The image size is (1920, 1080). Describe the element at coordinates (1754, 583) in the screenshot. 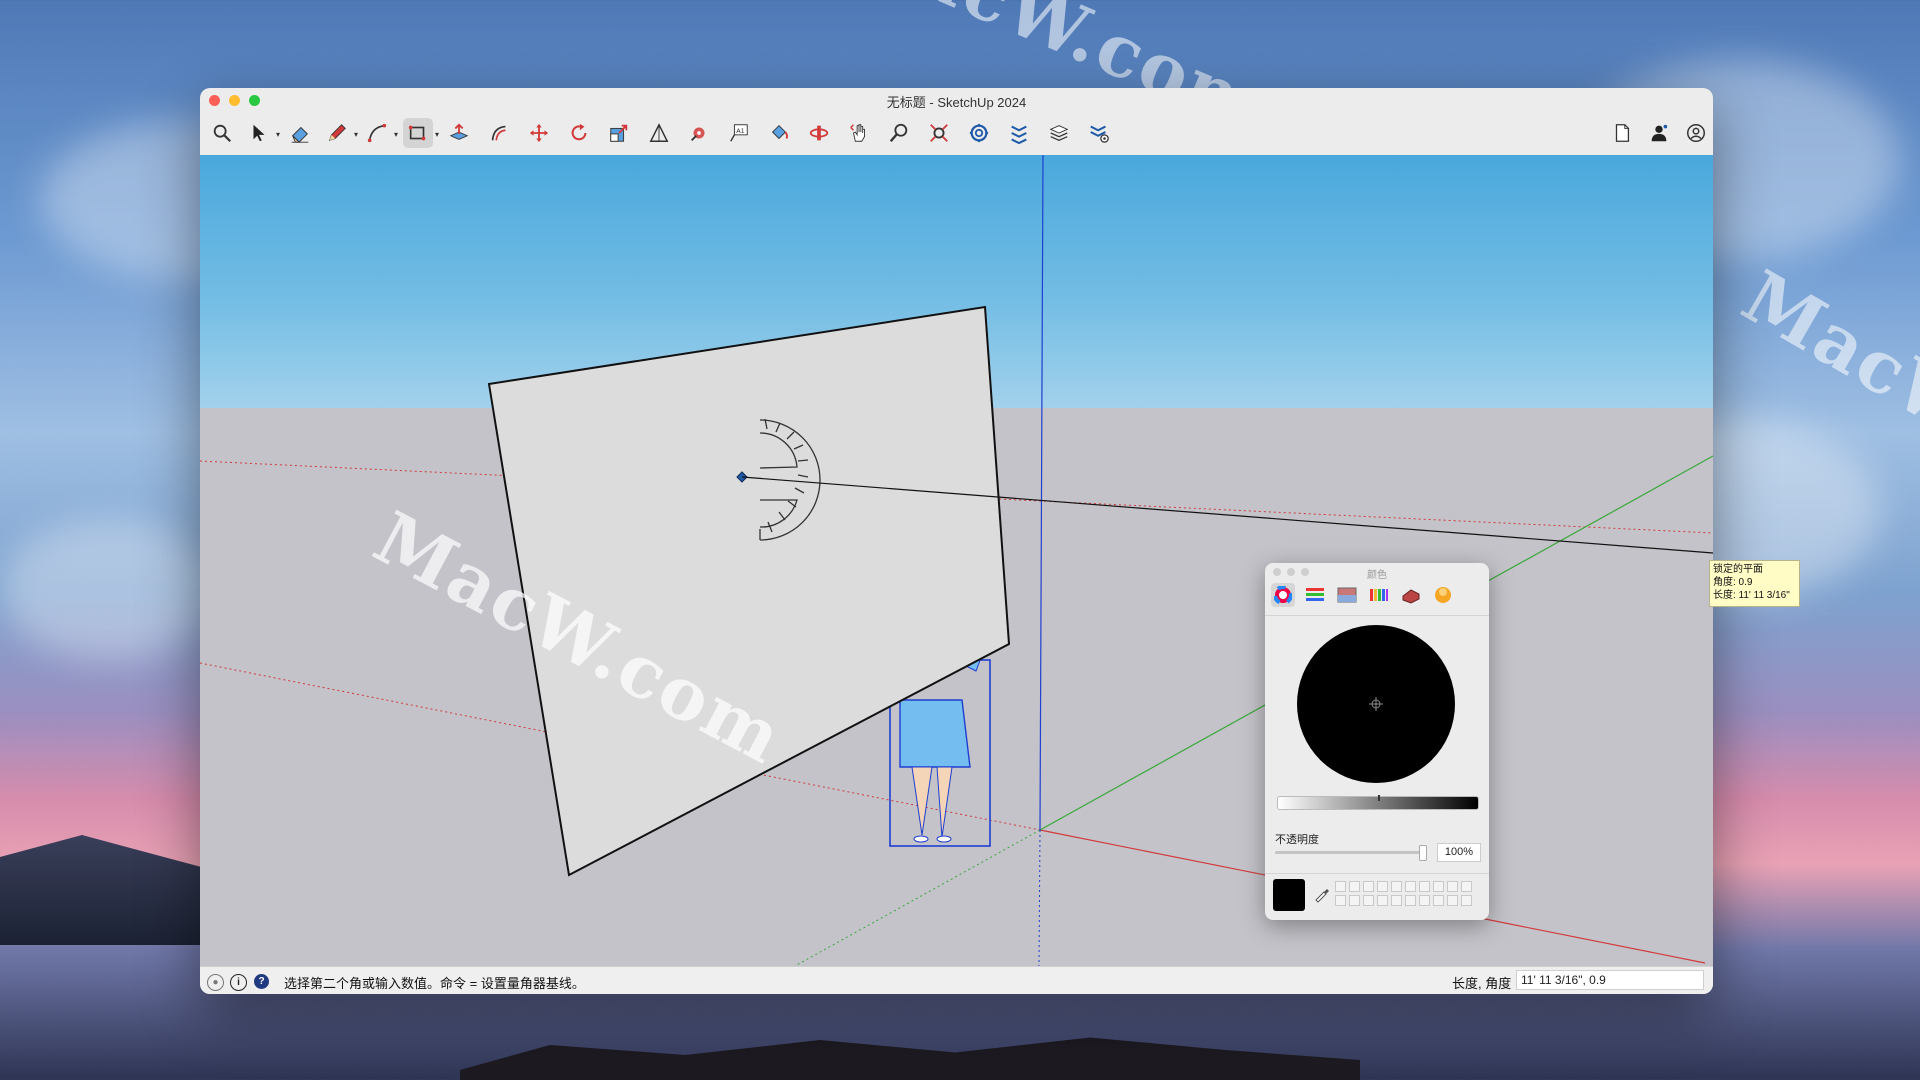

I see `inference-tooltip: 锁定的平面 角度: 0.9 长度: 11' 11 3/16"` at that location.